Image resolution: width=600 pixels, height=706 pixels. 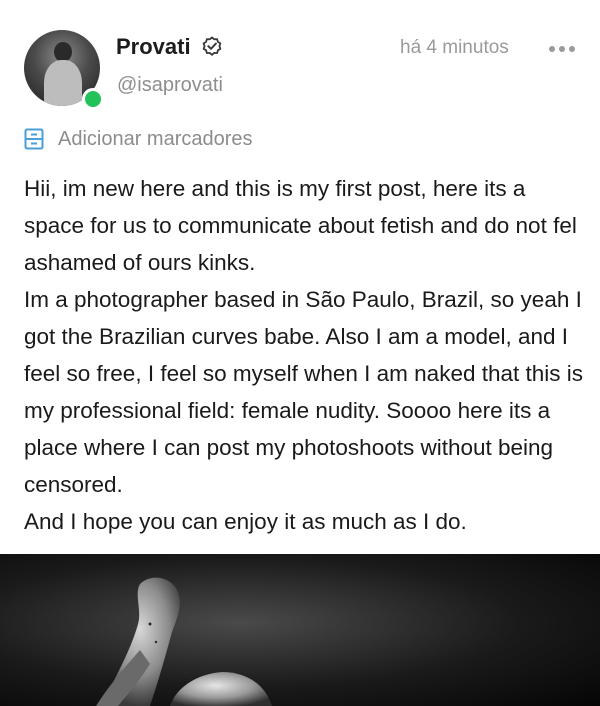 I want to click on author-handle: @isaprovati, so click(x=170, y=85).